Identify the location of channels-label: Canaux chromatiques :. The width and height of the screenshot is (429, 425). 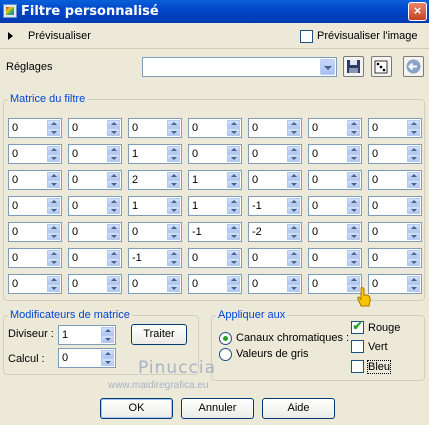
(292, 338).